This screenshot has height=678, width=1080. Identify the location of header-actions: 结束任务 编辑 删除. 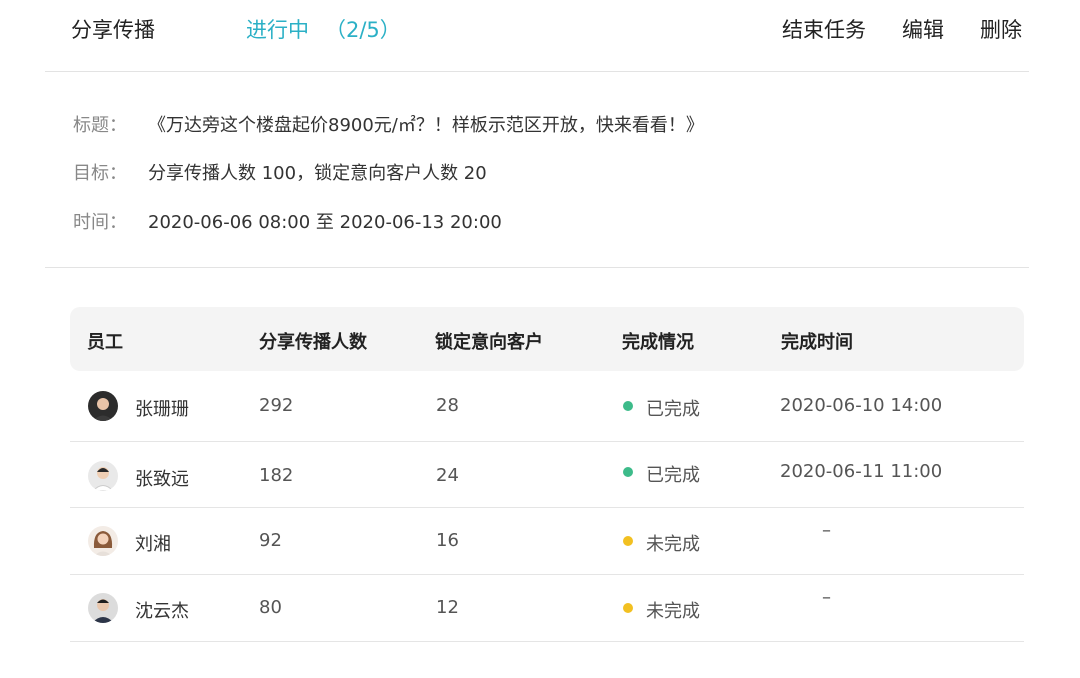
(902, 29).